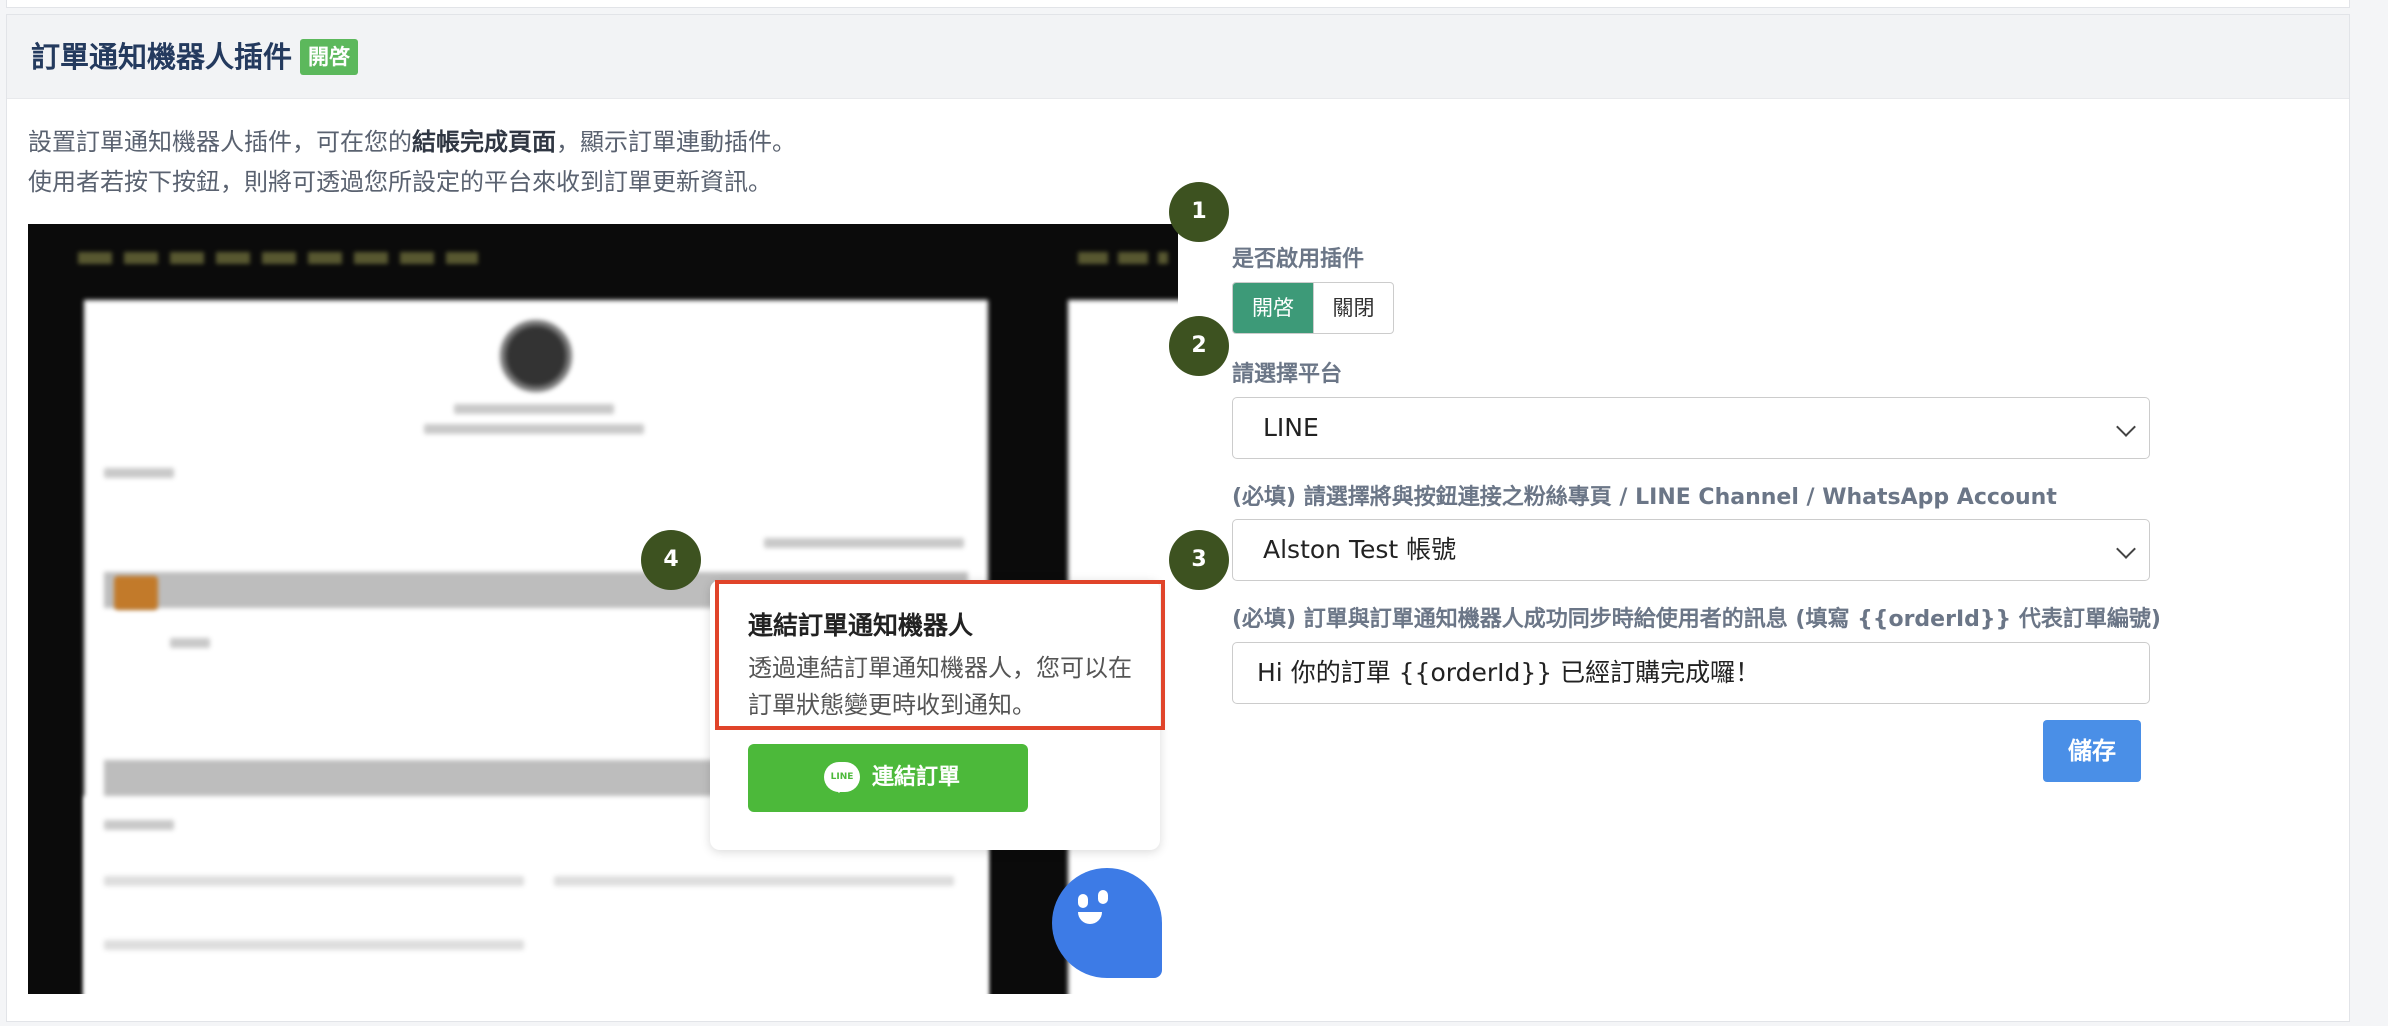 The width and height of the screenshot is (2388, 1026). Describe the element at coordinates (1360, 549) in the screenshot. I see `account-value: Alston Test 帳號` at that location.